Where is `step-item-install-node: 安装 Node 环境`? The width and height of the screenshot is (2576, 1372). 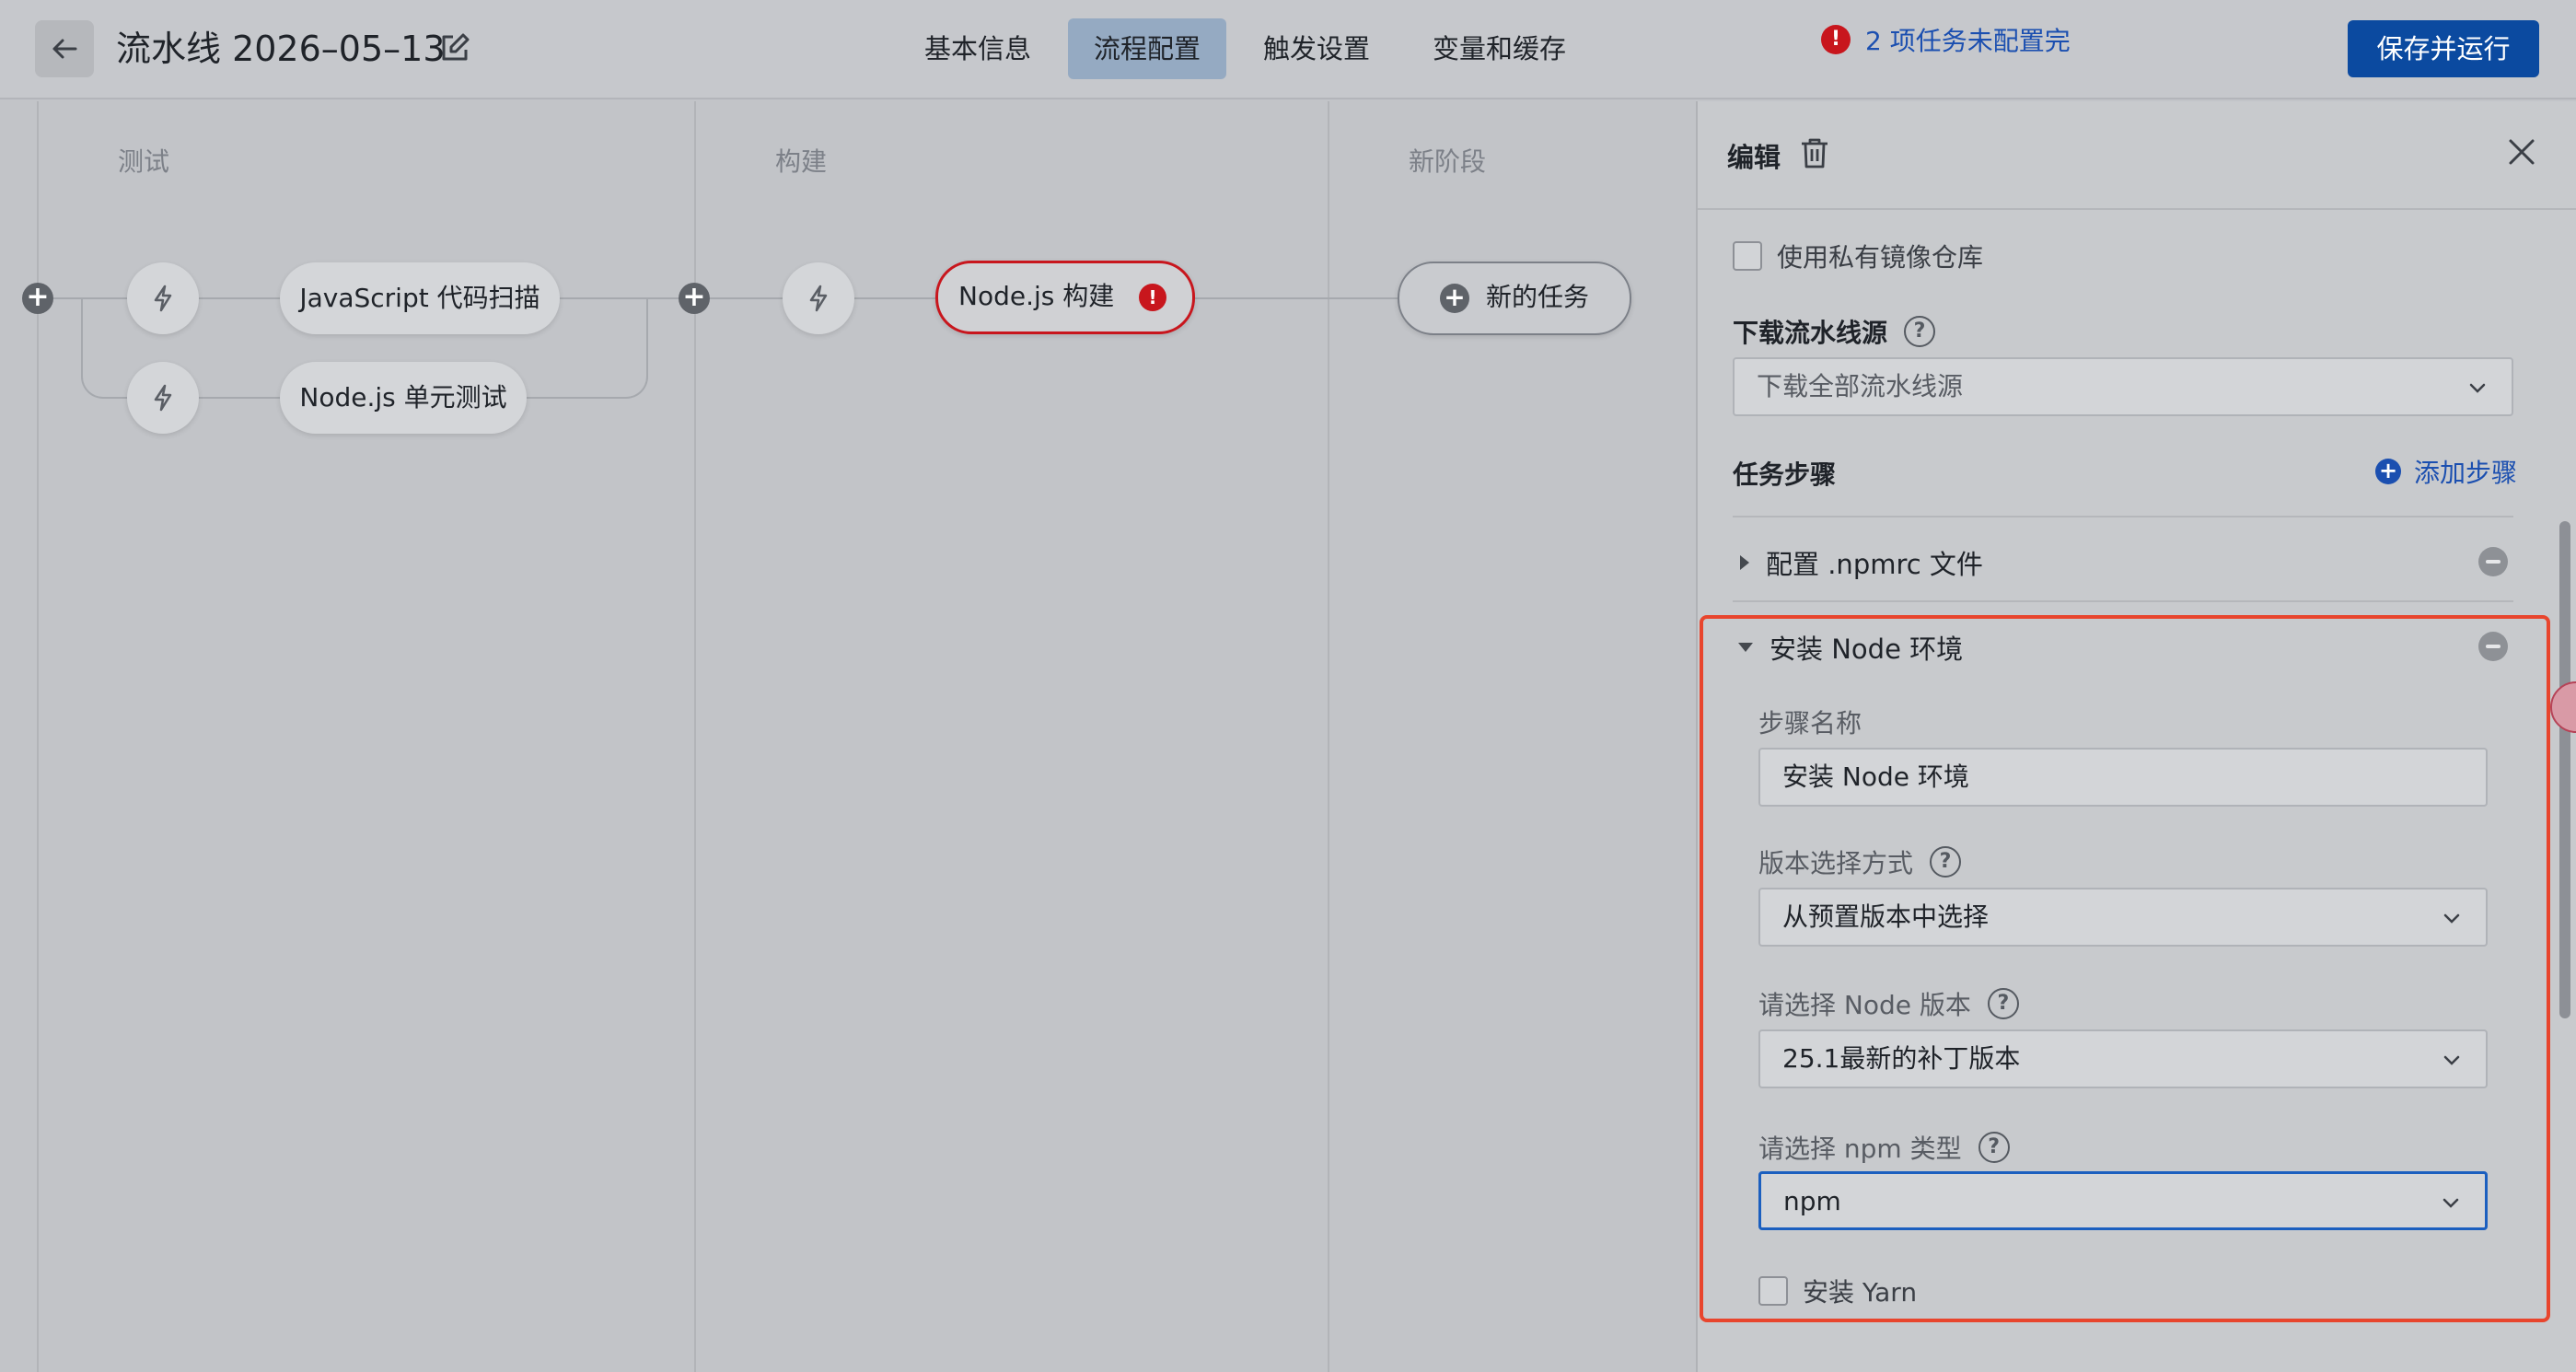
step-item-install-node: 安装 Node 环境 is located at coordinates (1850, 647).